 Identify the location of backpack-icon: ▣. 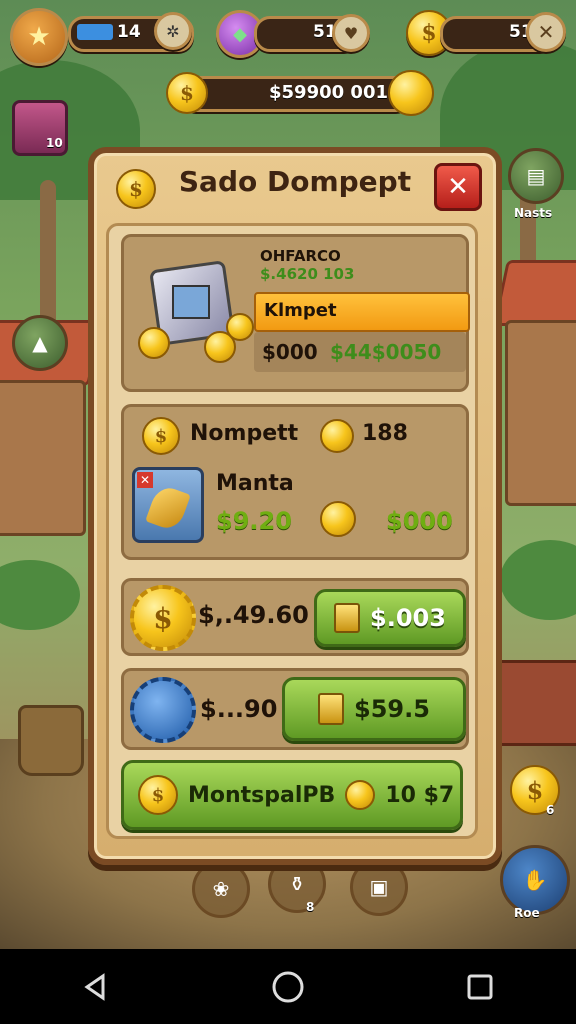
(379, 887).